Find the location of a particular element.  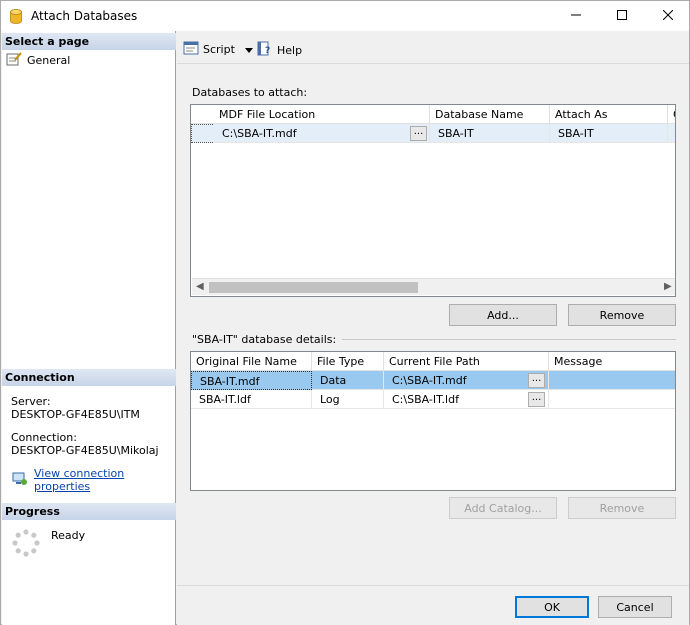

progress-area: Ready is located at coordinates (48, 544).